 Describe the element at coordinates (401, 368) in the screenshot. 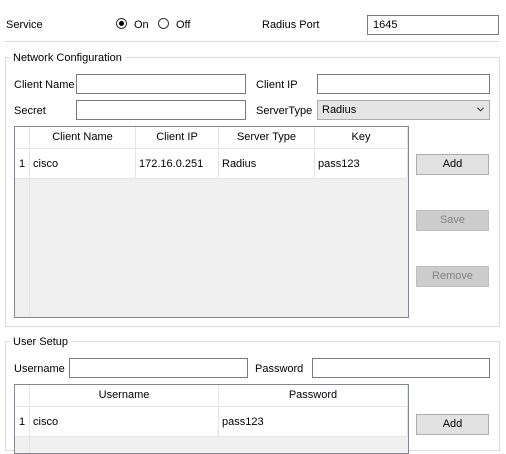

I see `password-input` at that location.